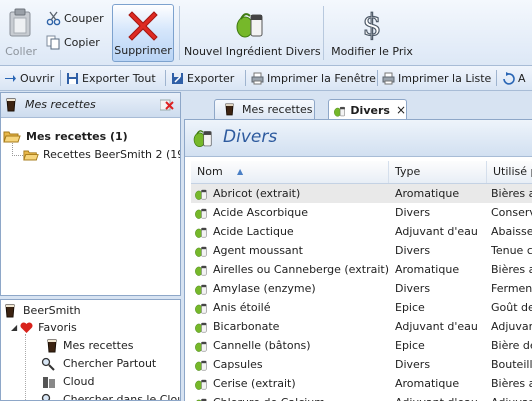 The height and width of the screenshot is (401, 532). I want to click on nav-item-beersmith: BeerSmith, so click(43, 310).